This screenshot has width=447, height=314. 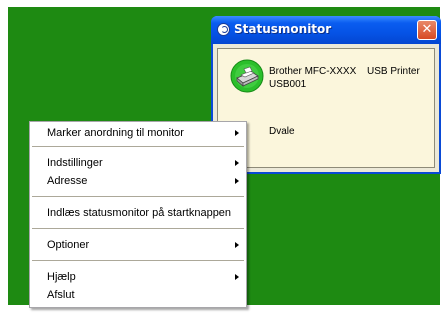 I want to click on close-icon: ✕, so click(x=427, y=29).